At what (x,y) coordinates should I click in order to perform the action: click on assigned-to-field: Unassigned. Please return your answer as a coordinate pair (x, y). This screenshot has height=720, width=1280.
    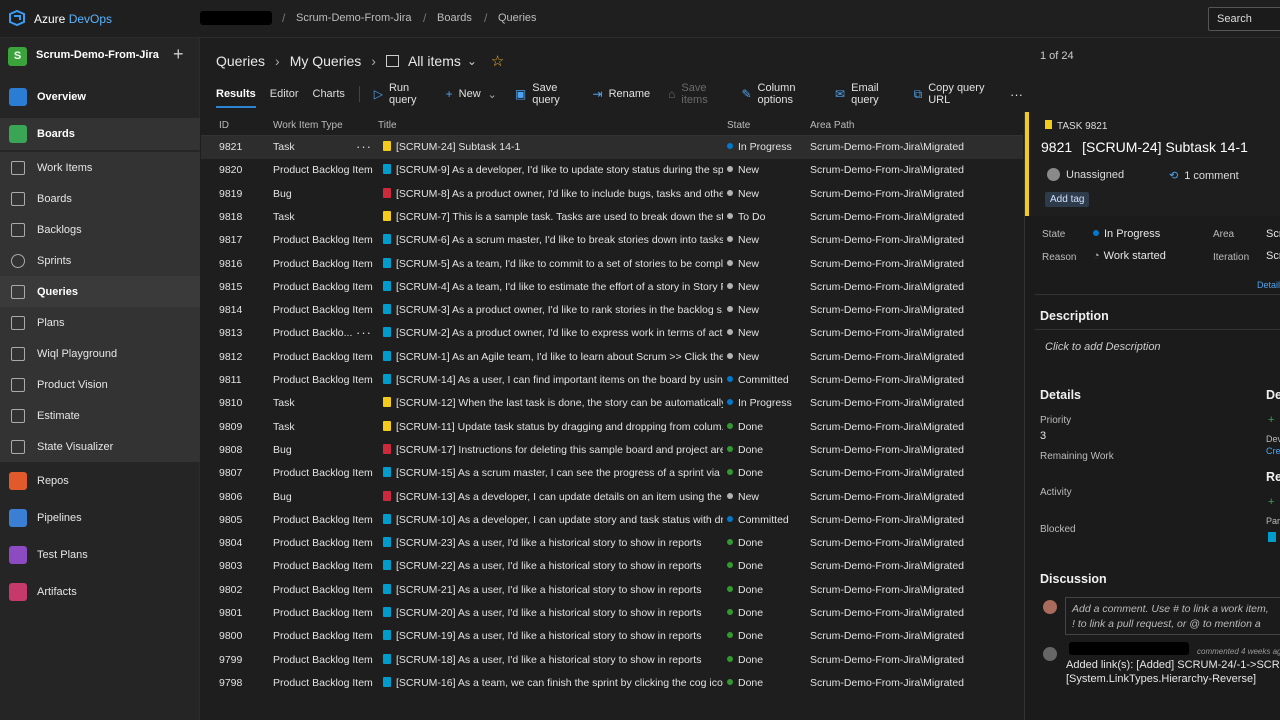
    Looking at the image, I should click on (1085, 174).